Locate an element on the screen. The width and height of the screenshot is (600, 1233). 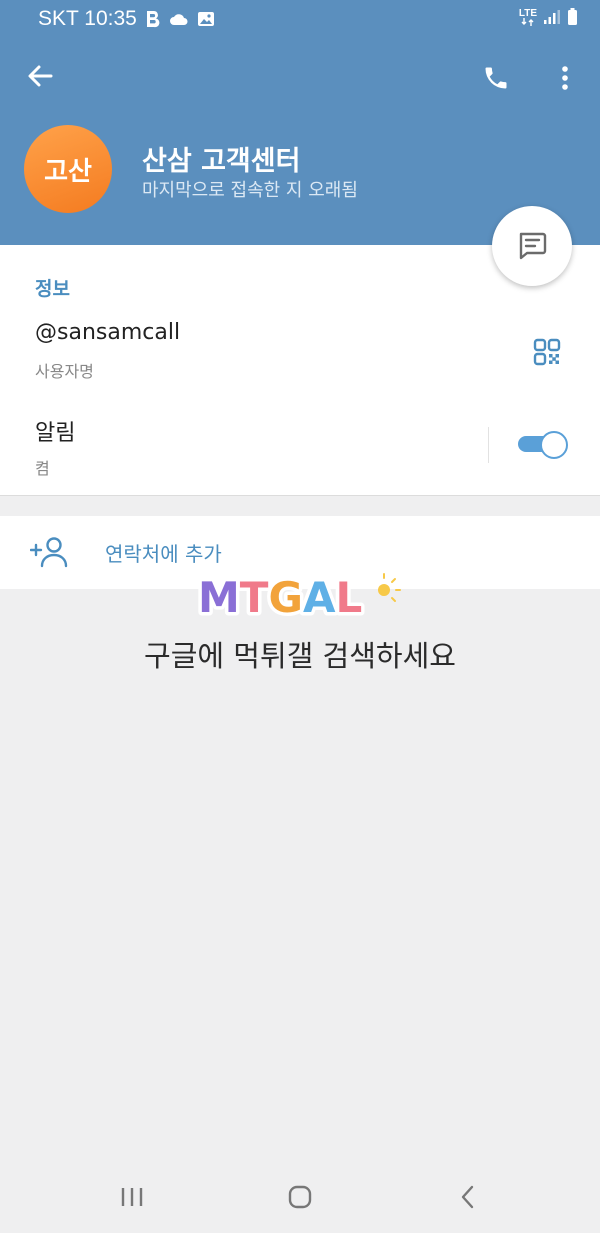
more-vertical-icon is located at coordinates (565, 78).